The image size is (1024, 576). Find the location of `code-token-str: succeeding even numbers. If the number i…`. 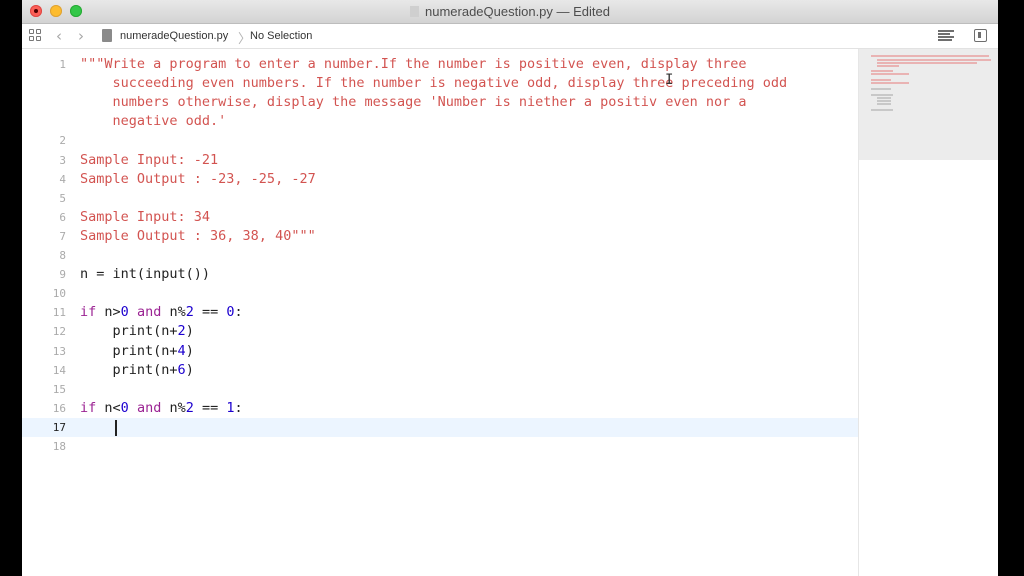

code-token-str: succeeding even numbers. If the number i… is located at coordinates (434, 83).